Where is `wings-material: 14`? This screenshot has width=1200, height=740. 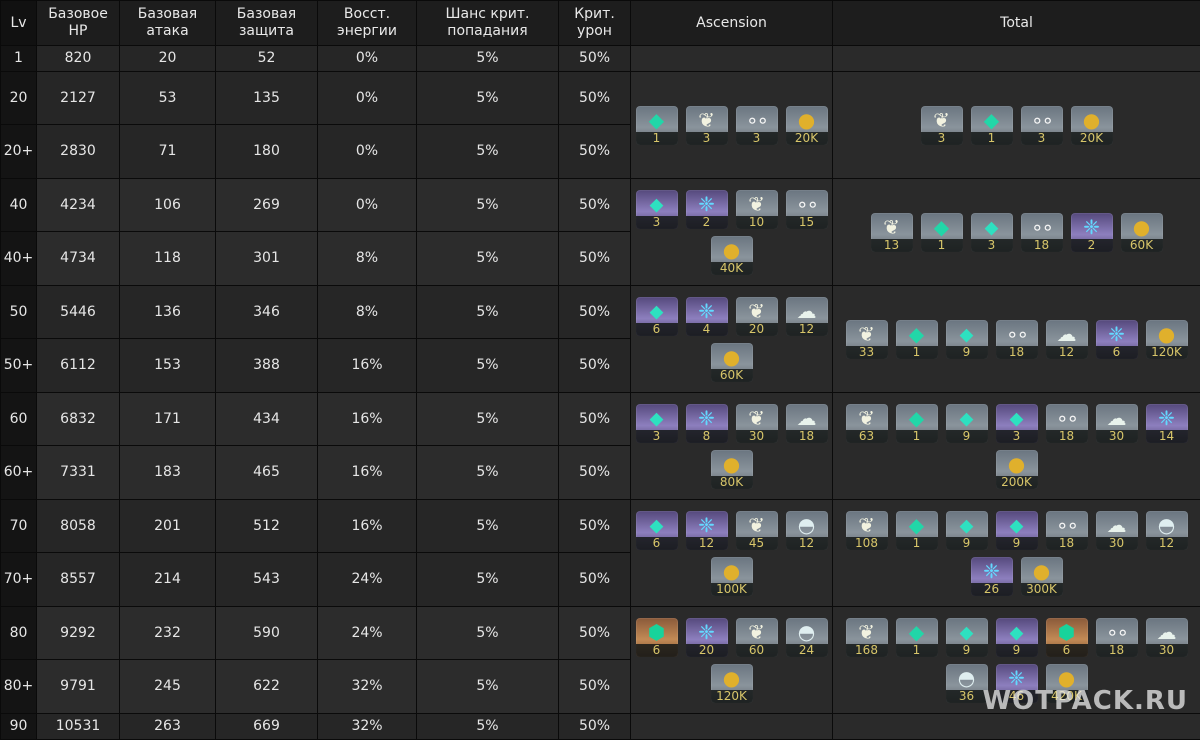 wings-material: 14 is located at coordinates (1167, 423).